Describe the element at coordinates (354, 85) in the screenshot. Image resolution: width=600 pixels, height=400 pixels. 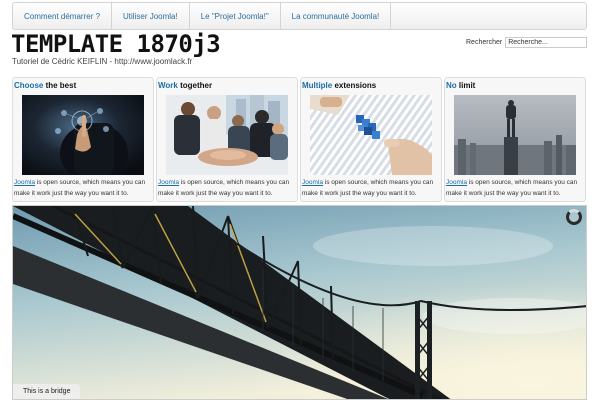
I see `feature-title-rest: extensions` at that location.